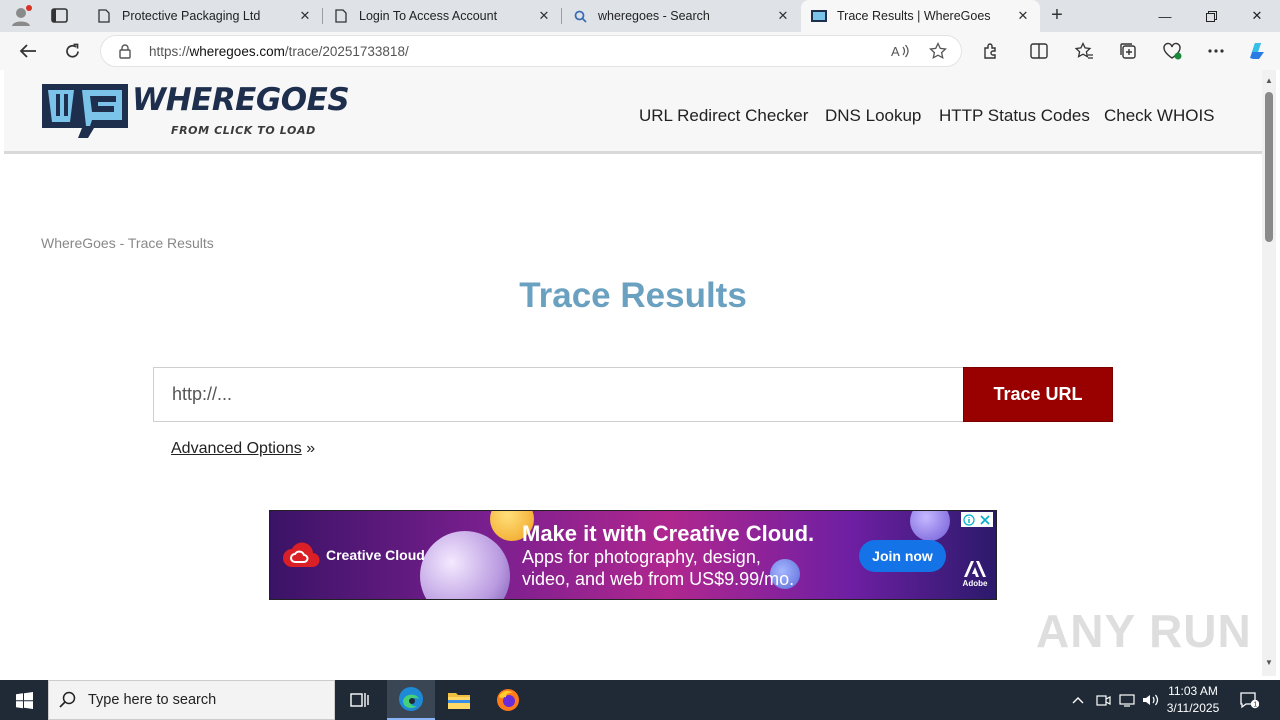  Describe the element at coordinates (411, 700) in the screenshot. I see `edge-browser-icon` at that location.